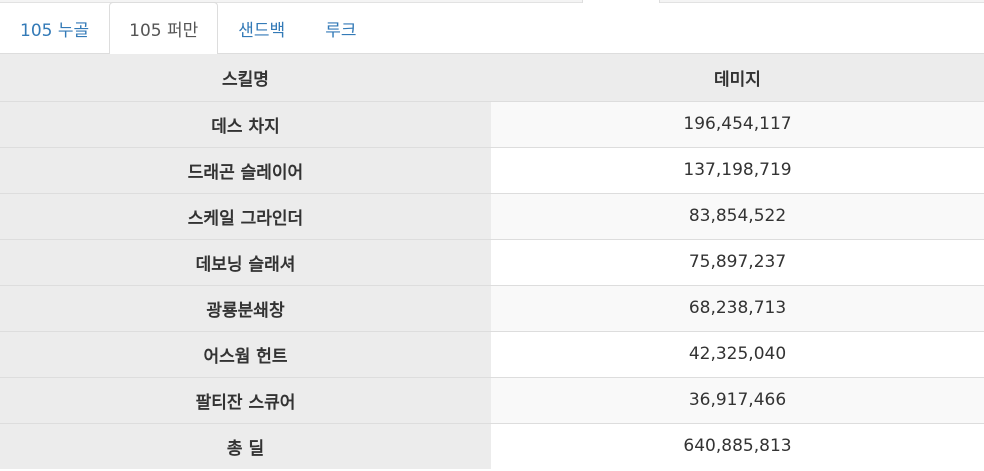 The image size is (984, 471). Describe the element at coordinates (737, 215) in the screenshot. I see `damage-value: 83,854,522` at that location.